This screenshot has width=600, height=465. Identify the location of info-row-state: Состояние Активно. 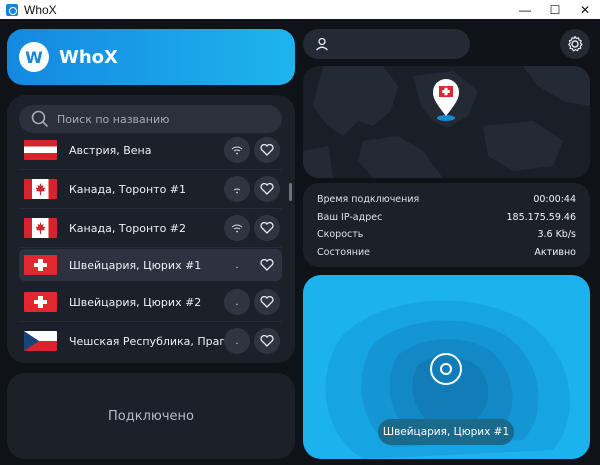
(446, 253).